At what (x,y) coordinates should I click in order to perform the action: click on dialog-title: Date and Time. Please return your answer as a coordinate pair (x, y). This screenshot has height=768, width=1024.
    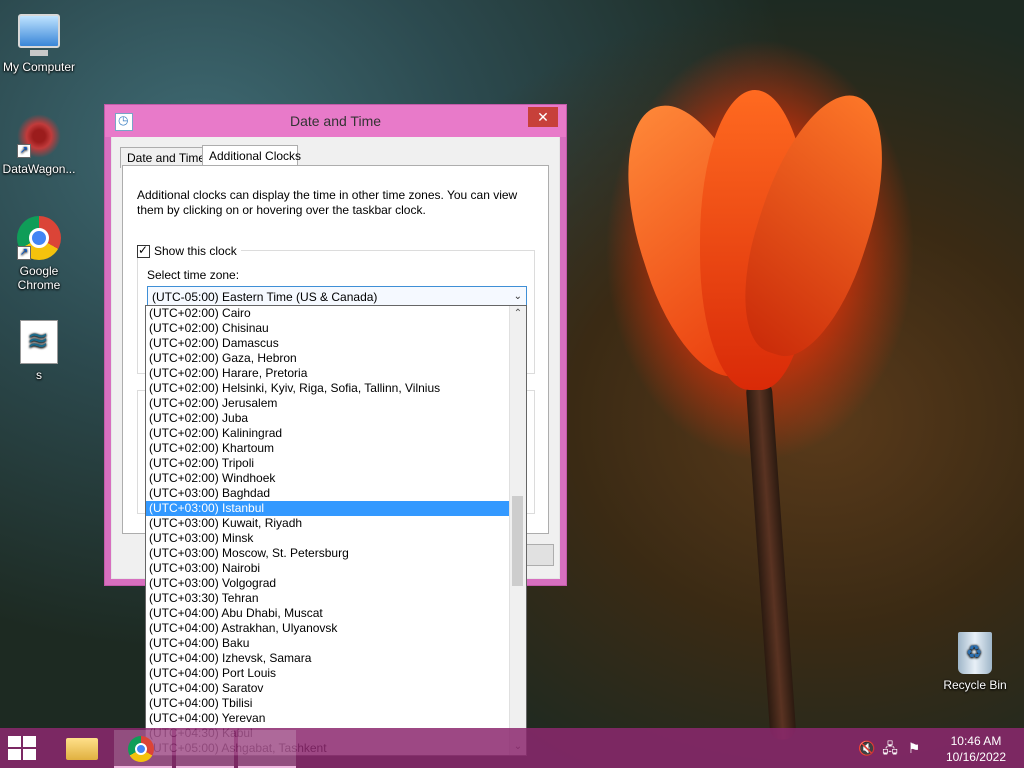
    Looking at the image, I should click on (335, 121).